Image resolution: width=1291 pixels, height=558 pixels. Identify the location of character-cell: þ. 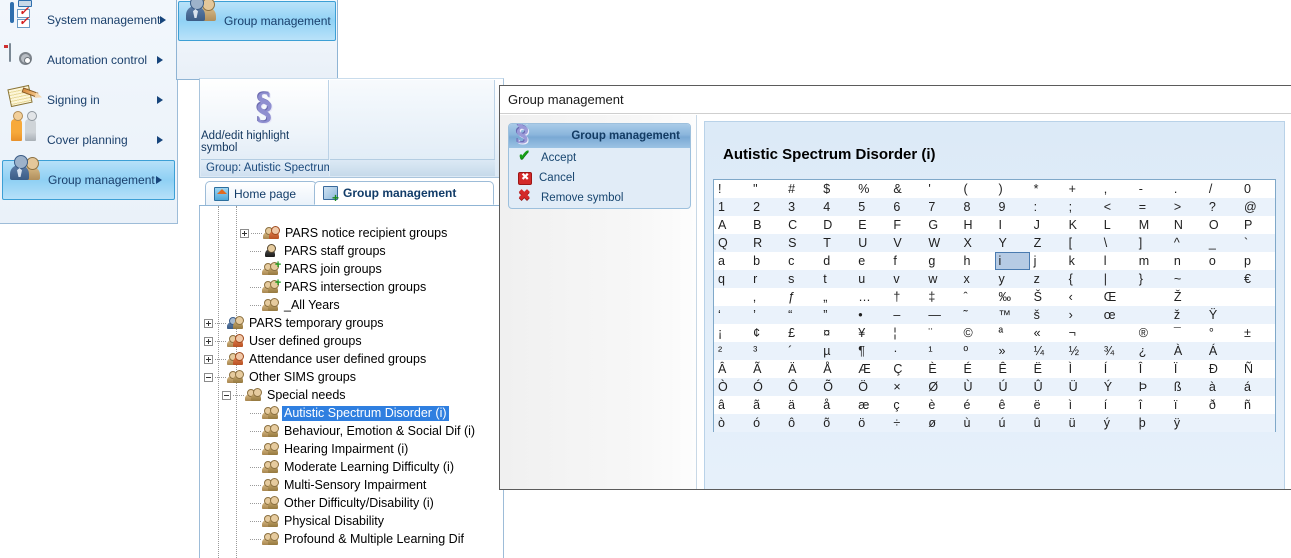
(1152, 423).